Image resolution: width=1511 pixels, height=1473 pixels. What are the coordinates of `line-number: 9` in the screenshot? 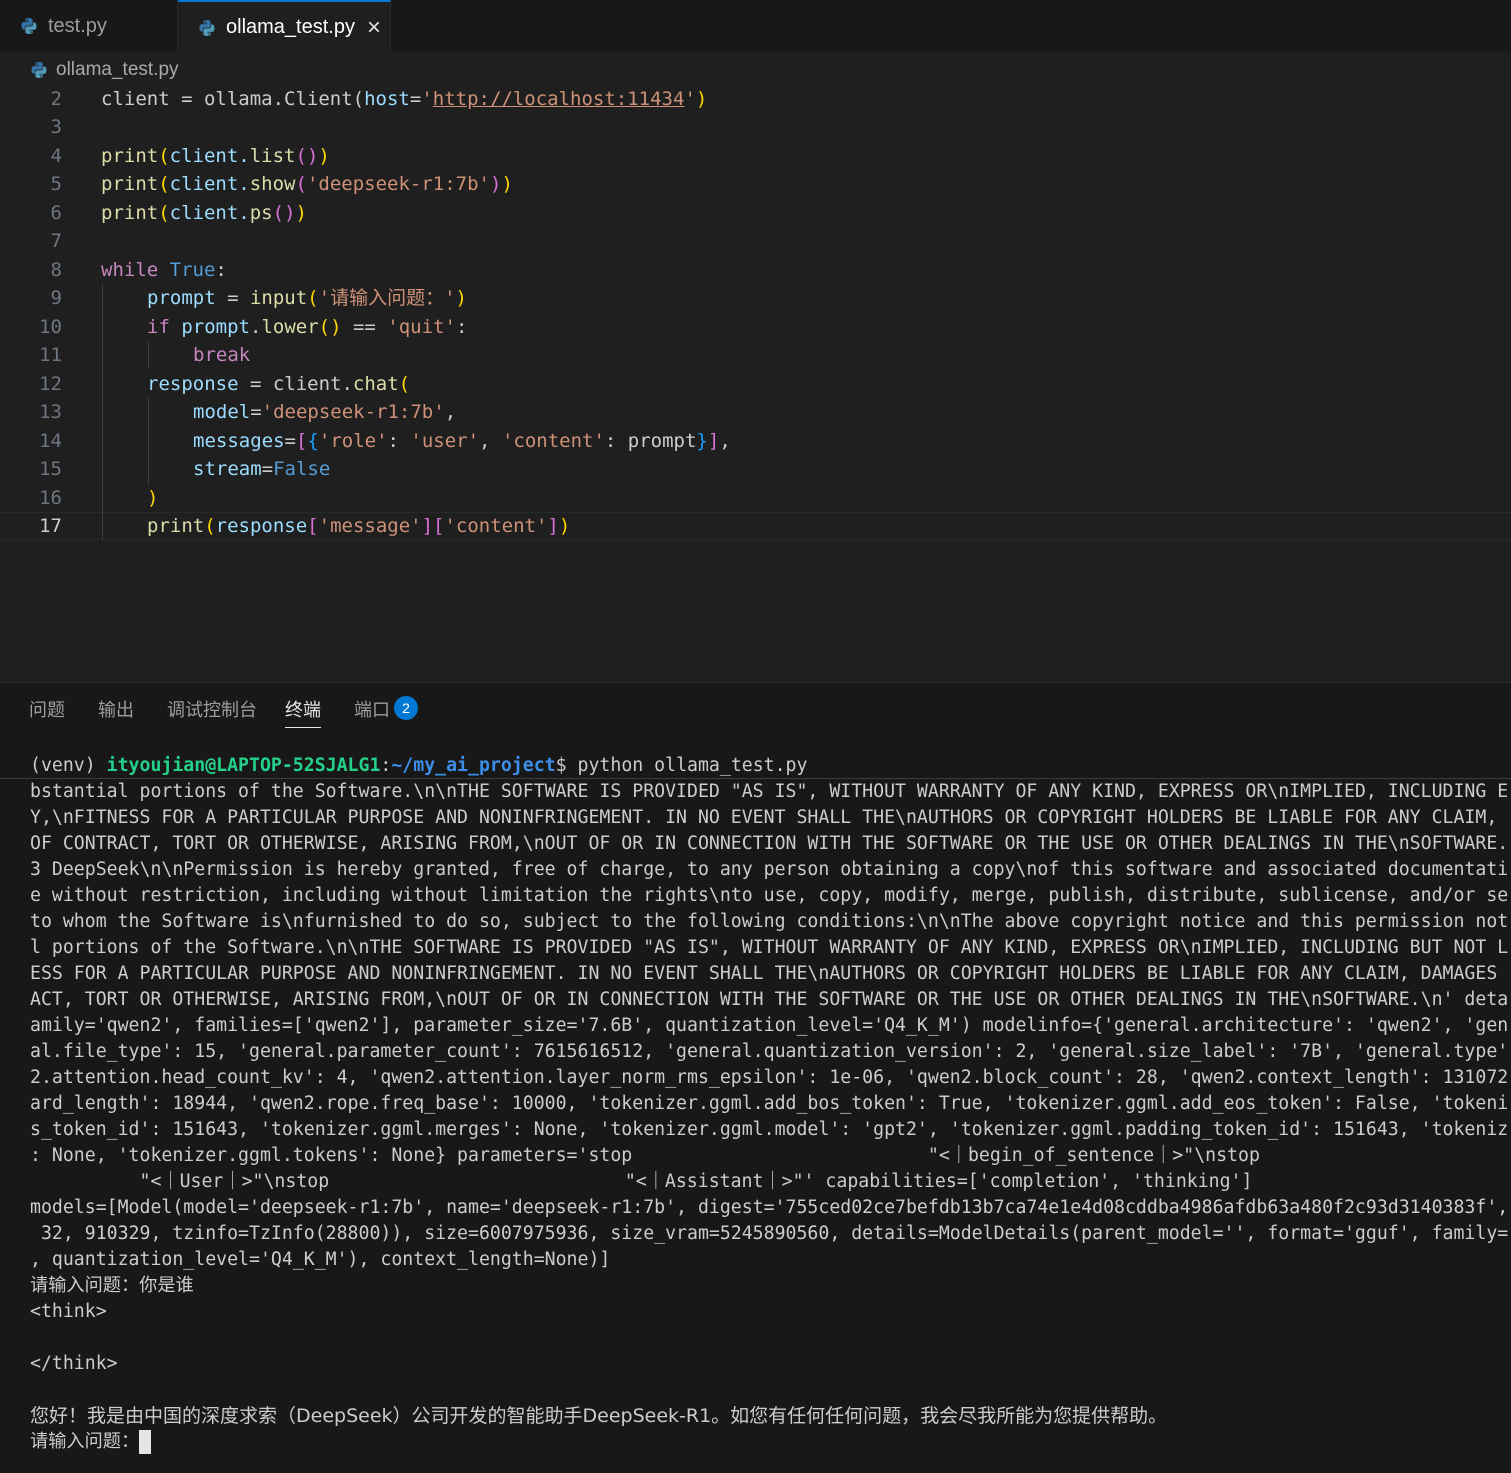 It's located at (56, 298).